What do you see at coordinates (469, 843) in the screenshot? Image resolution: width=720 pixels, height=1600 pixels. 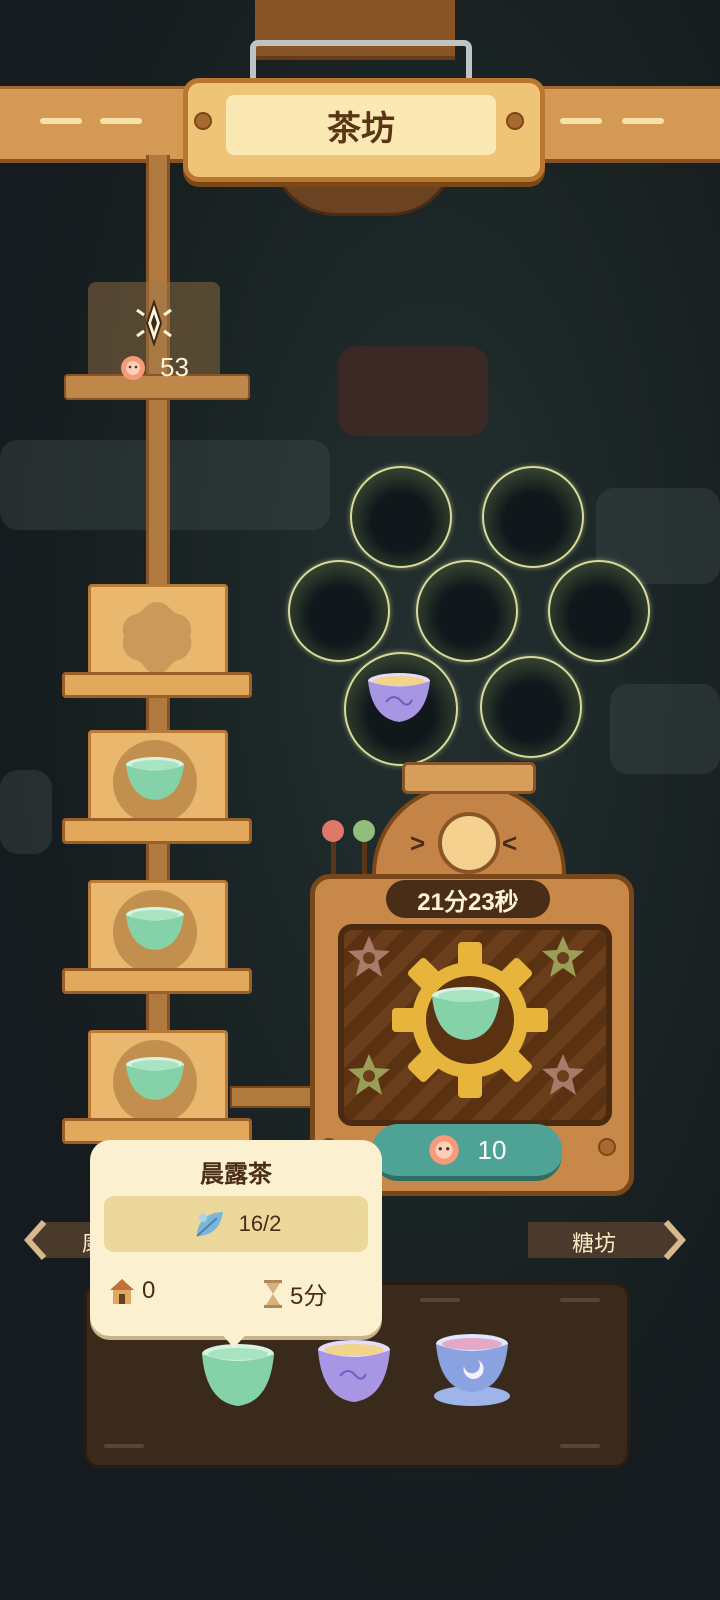 I see `machine-dial-icon` at bounding box center [469, 843].